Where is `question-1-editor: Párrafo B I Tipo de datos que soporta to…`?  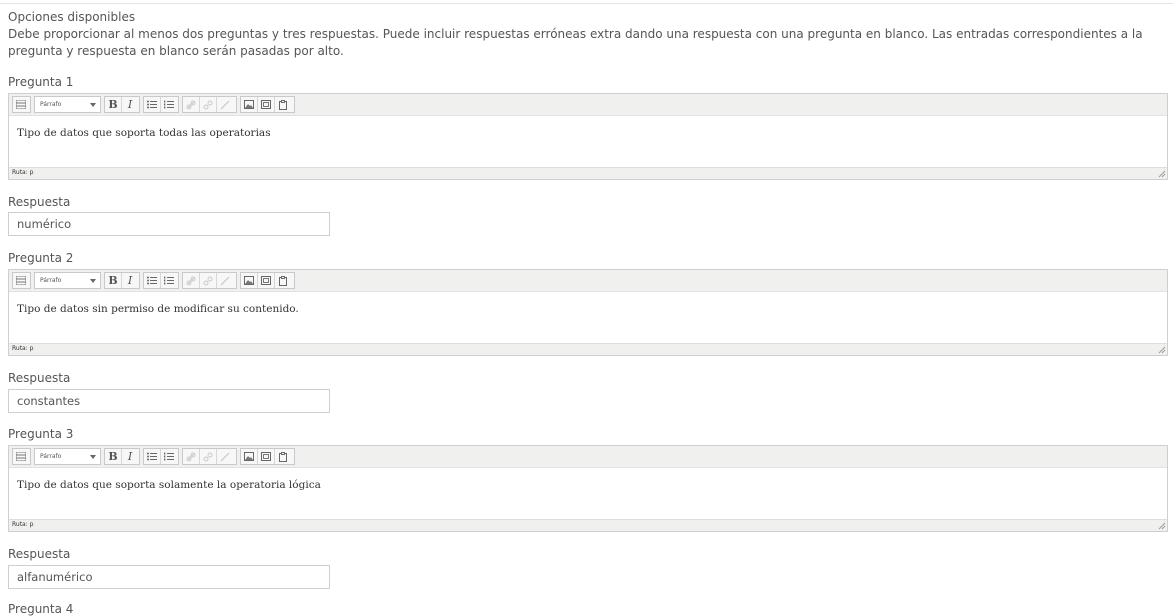 question-1-editor: Párrafo B I Tipo de datos que soporta to… is located at coordinates (588, 136).